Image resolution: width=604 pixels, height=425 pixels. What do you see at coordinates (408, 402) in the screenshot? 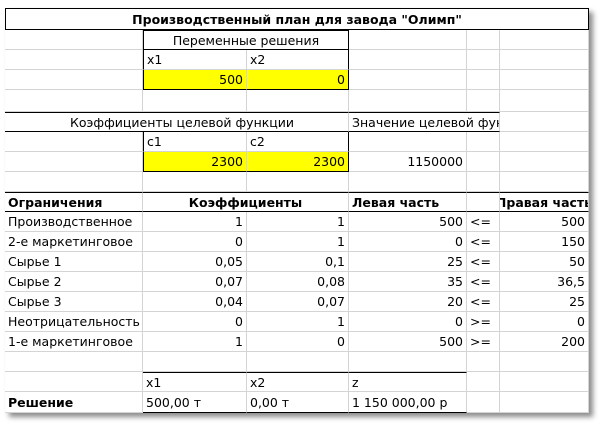
I see `solution-z-value: 1 150 000,00 р` at bounding box center [408, 402].